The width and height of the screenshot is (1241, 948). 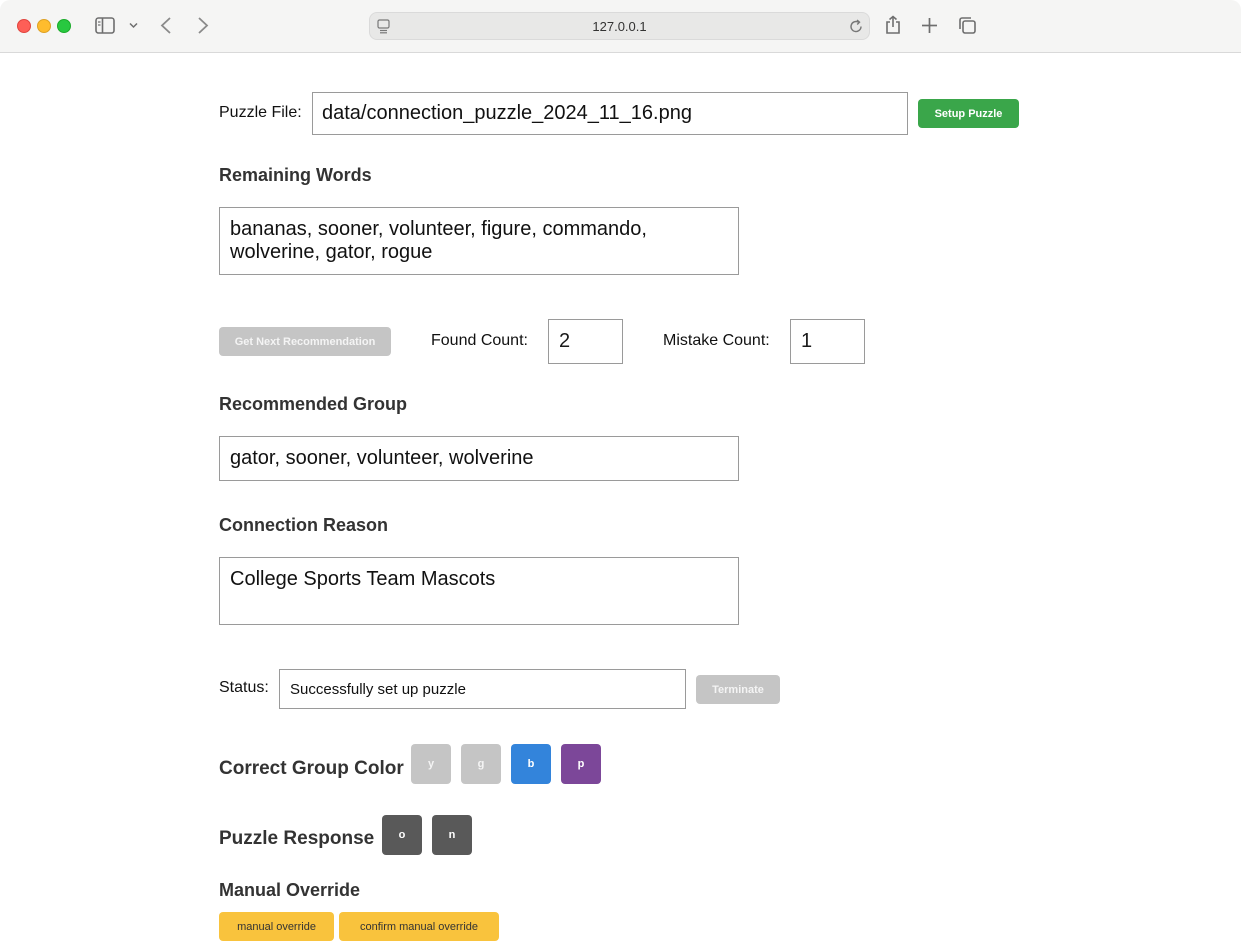 I want to click on color-green-button: g, so click(x=481, y=764).